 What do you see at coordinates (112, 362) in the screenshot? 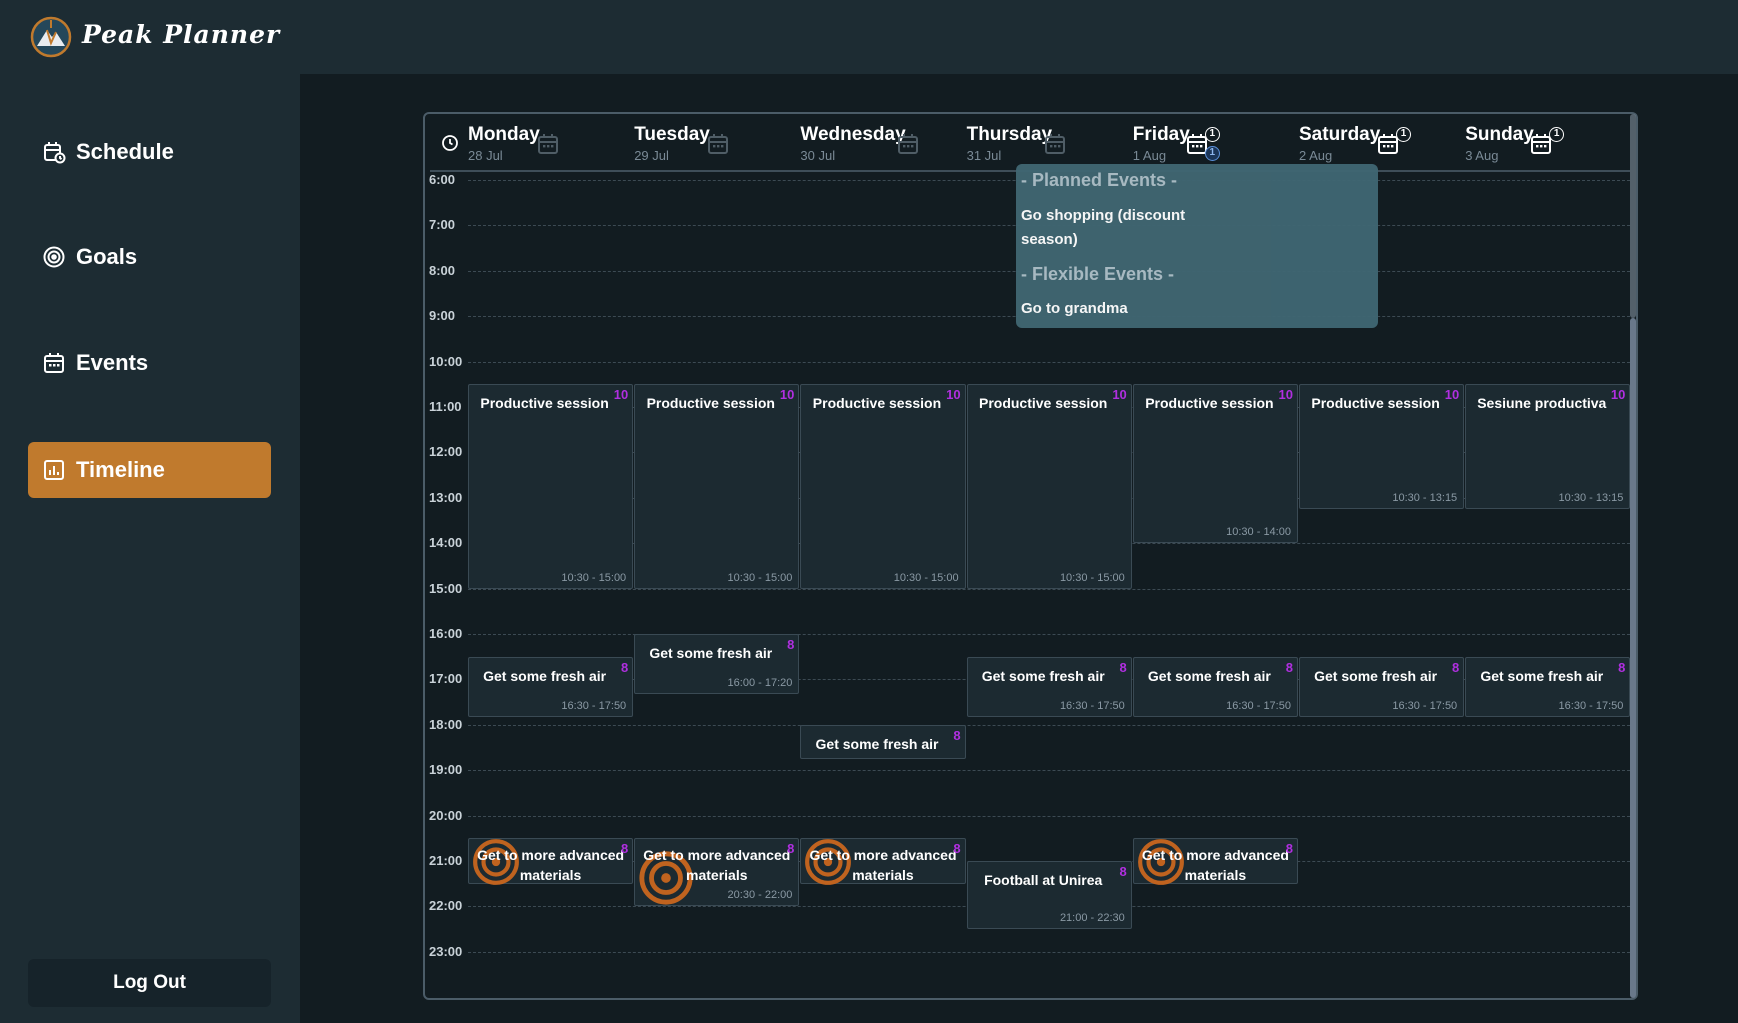
I see `sidebar-item-label: Events` at bounding box center [112, 362].